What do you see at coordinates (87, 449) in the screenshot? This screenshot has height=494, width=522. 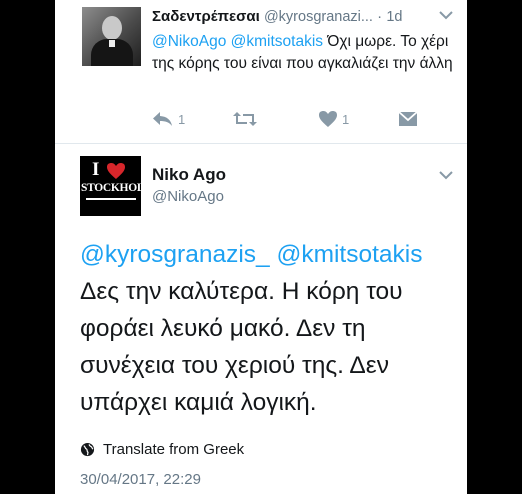 I see `globe-icon` at bounding box center [87, 449].